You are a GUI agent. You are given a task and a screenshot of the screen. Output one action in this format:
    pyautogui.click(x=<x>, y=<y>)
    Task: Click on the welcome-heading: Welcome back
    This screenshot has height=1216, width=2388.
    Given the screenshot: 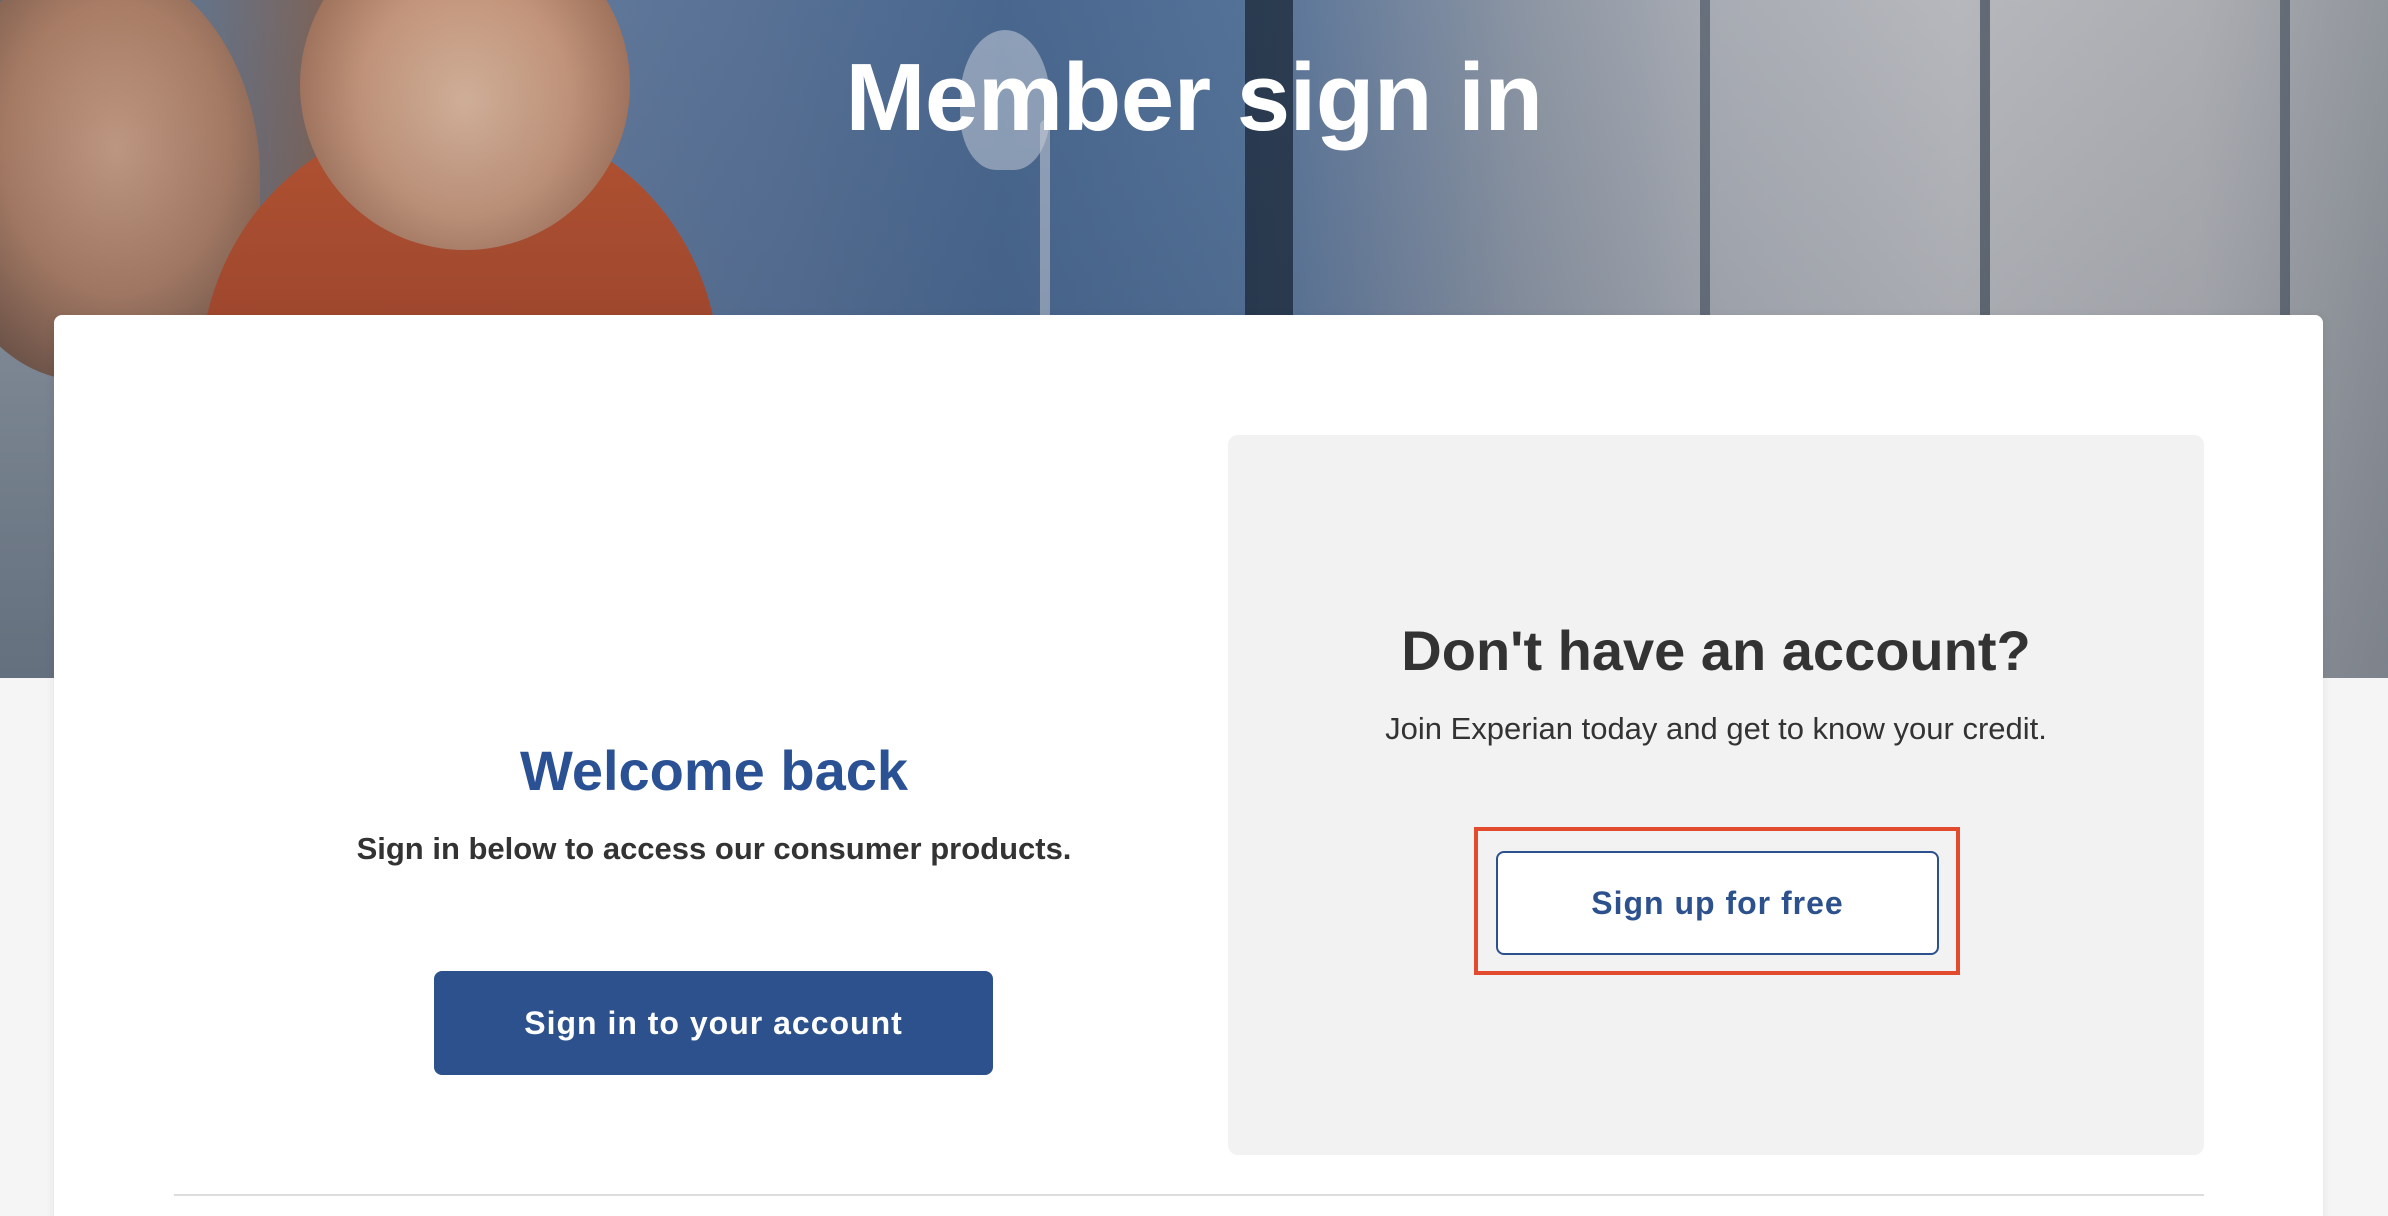 What is the action you would take?
    pyautogui.click(x=714, y=770)
    